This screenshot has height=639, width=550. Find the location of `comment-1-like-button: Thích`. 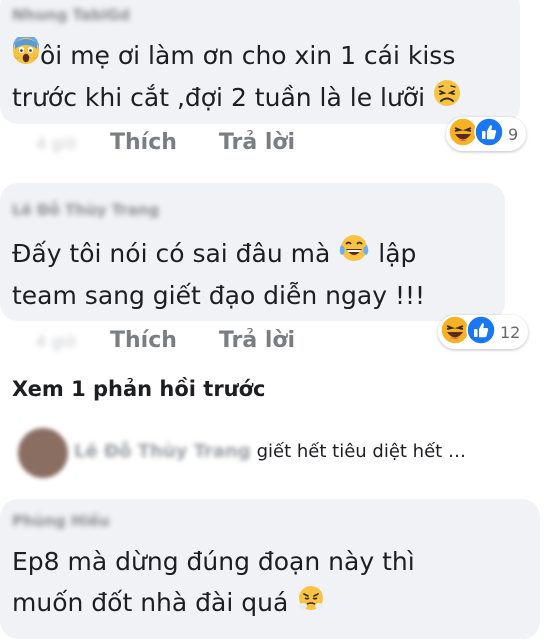

comment-1-like-button: Thích is located at coordinates (143, 142).